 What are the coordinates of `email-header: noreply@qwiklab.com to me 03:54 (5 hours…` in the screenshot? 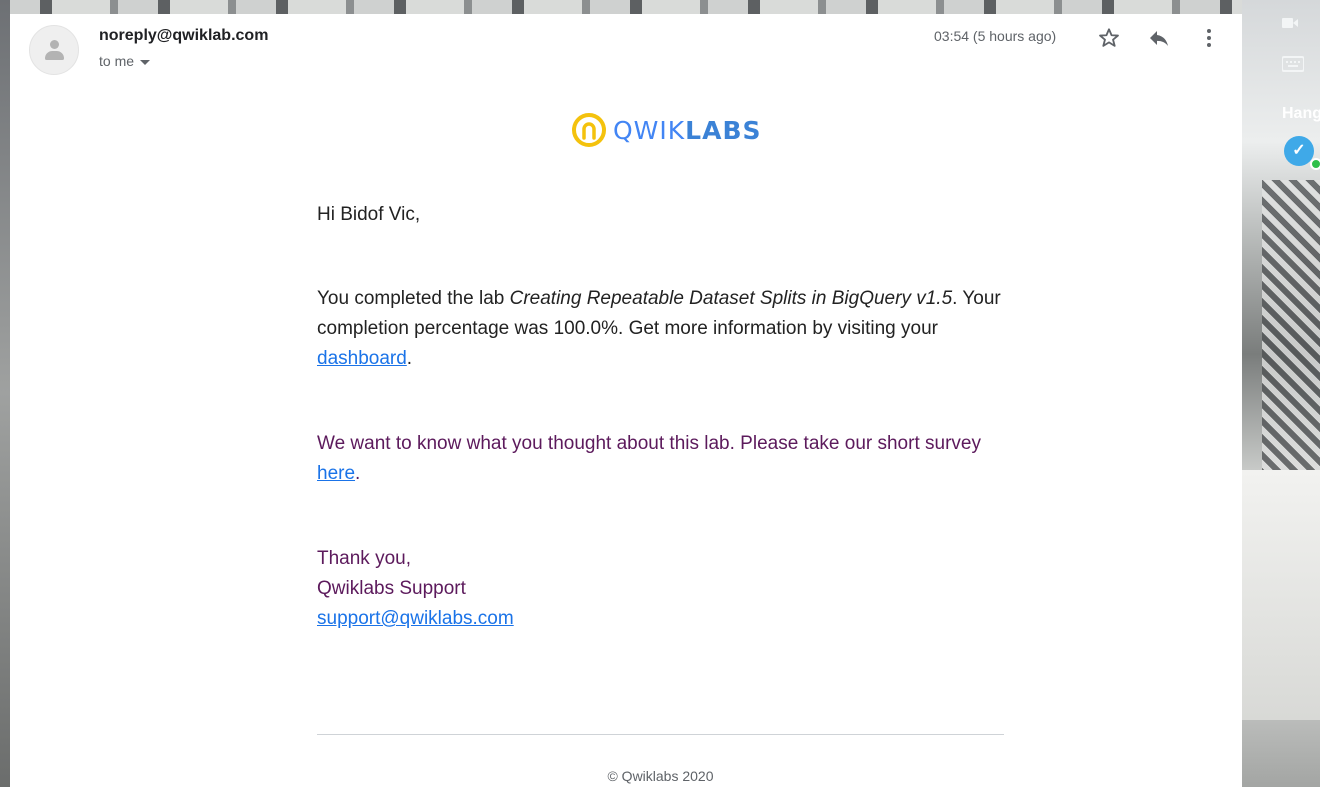 It's located at (626, 54).